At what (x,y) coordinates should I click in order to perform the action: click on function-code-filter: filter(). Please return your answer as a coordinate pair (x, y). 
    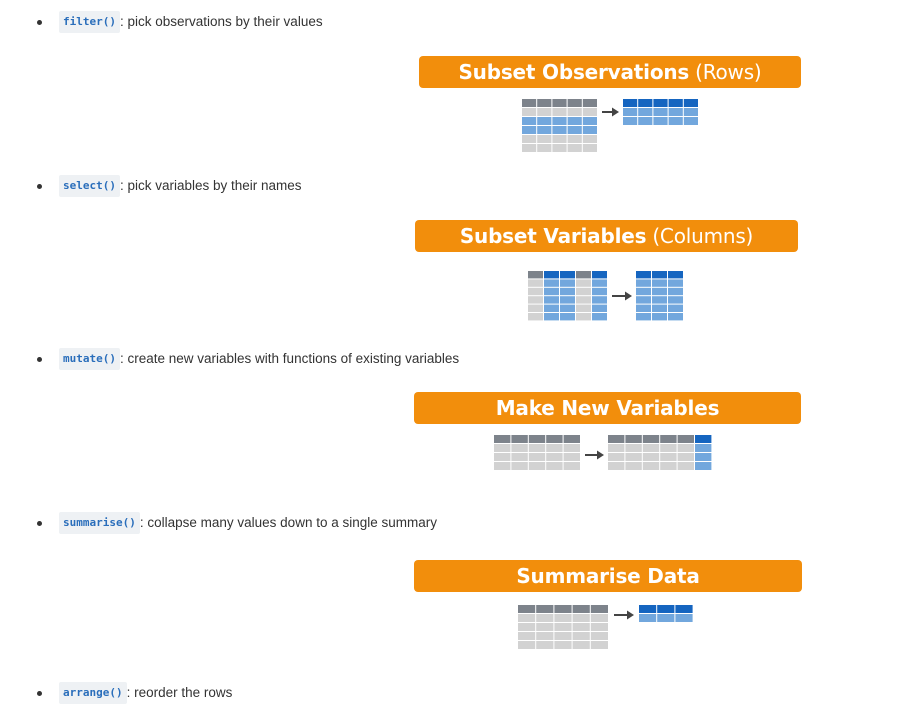
    Looking at the image, I should click on (89, 22).